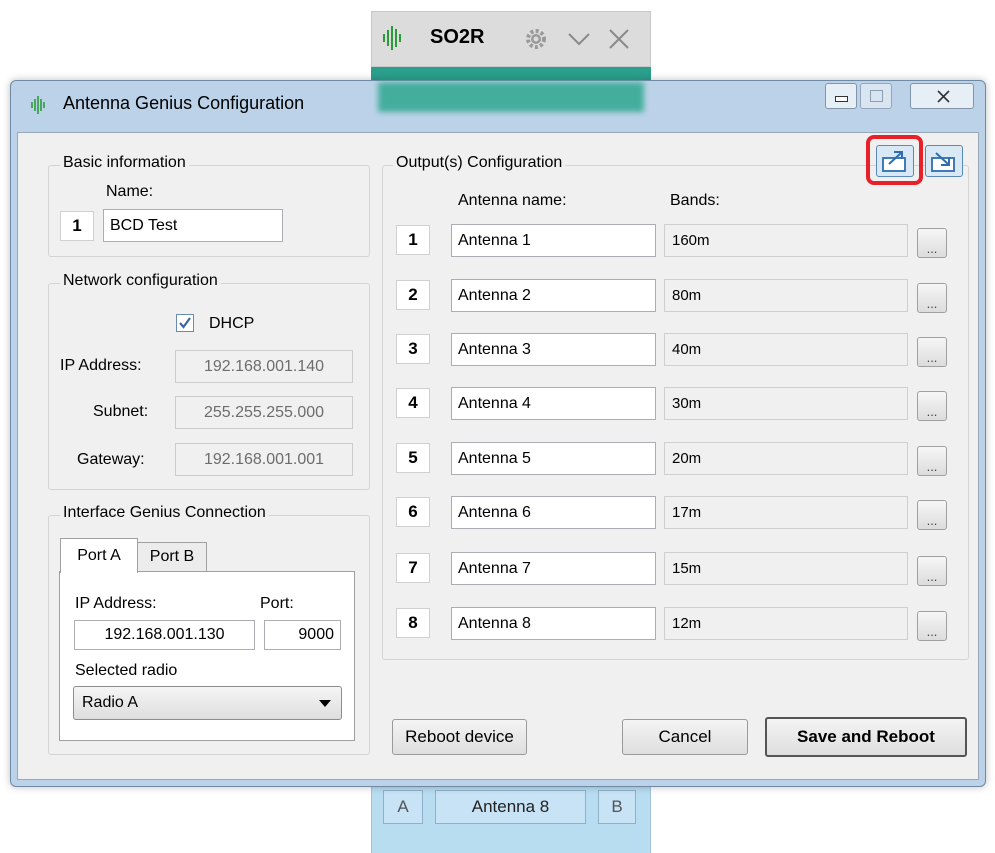  What do you see at coordinates (685, 737) in the screenshot?
I see `cancel-button: Cancel` at bounding box center [685, 737].